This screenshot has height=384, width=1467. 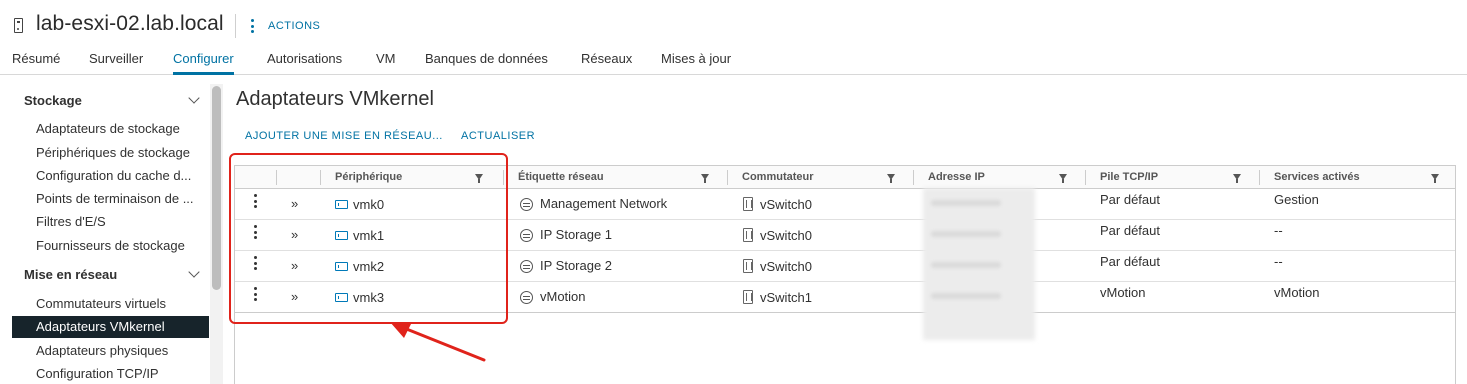 I want to click on enabled-services: Gestion, so click(x=1296, y=199).